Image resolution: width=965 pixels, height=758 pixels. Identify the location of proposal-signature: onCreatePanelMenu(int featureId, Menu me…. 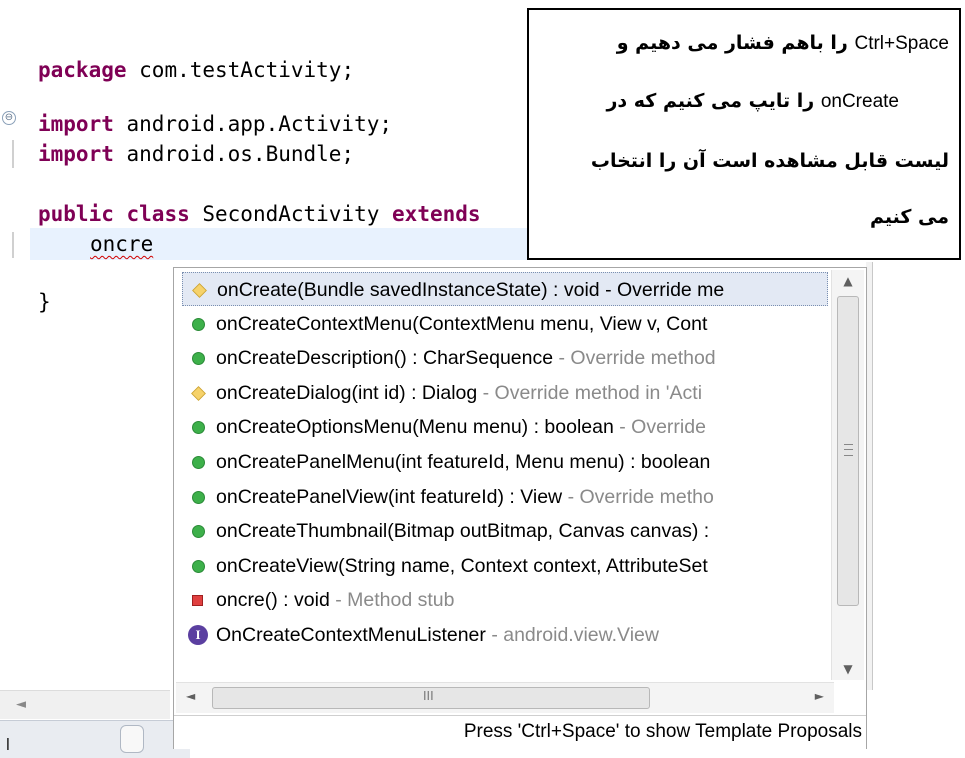
(463, 462).